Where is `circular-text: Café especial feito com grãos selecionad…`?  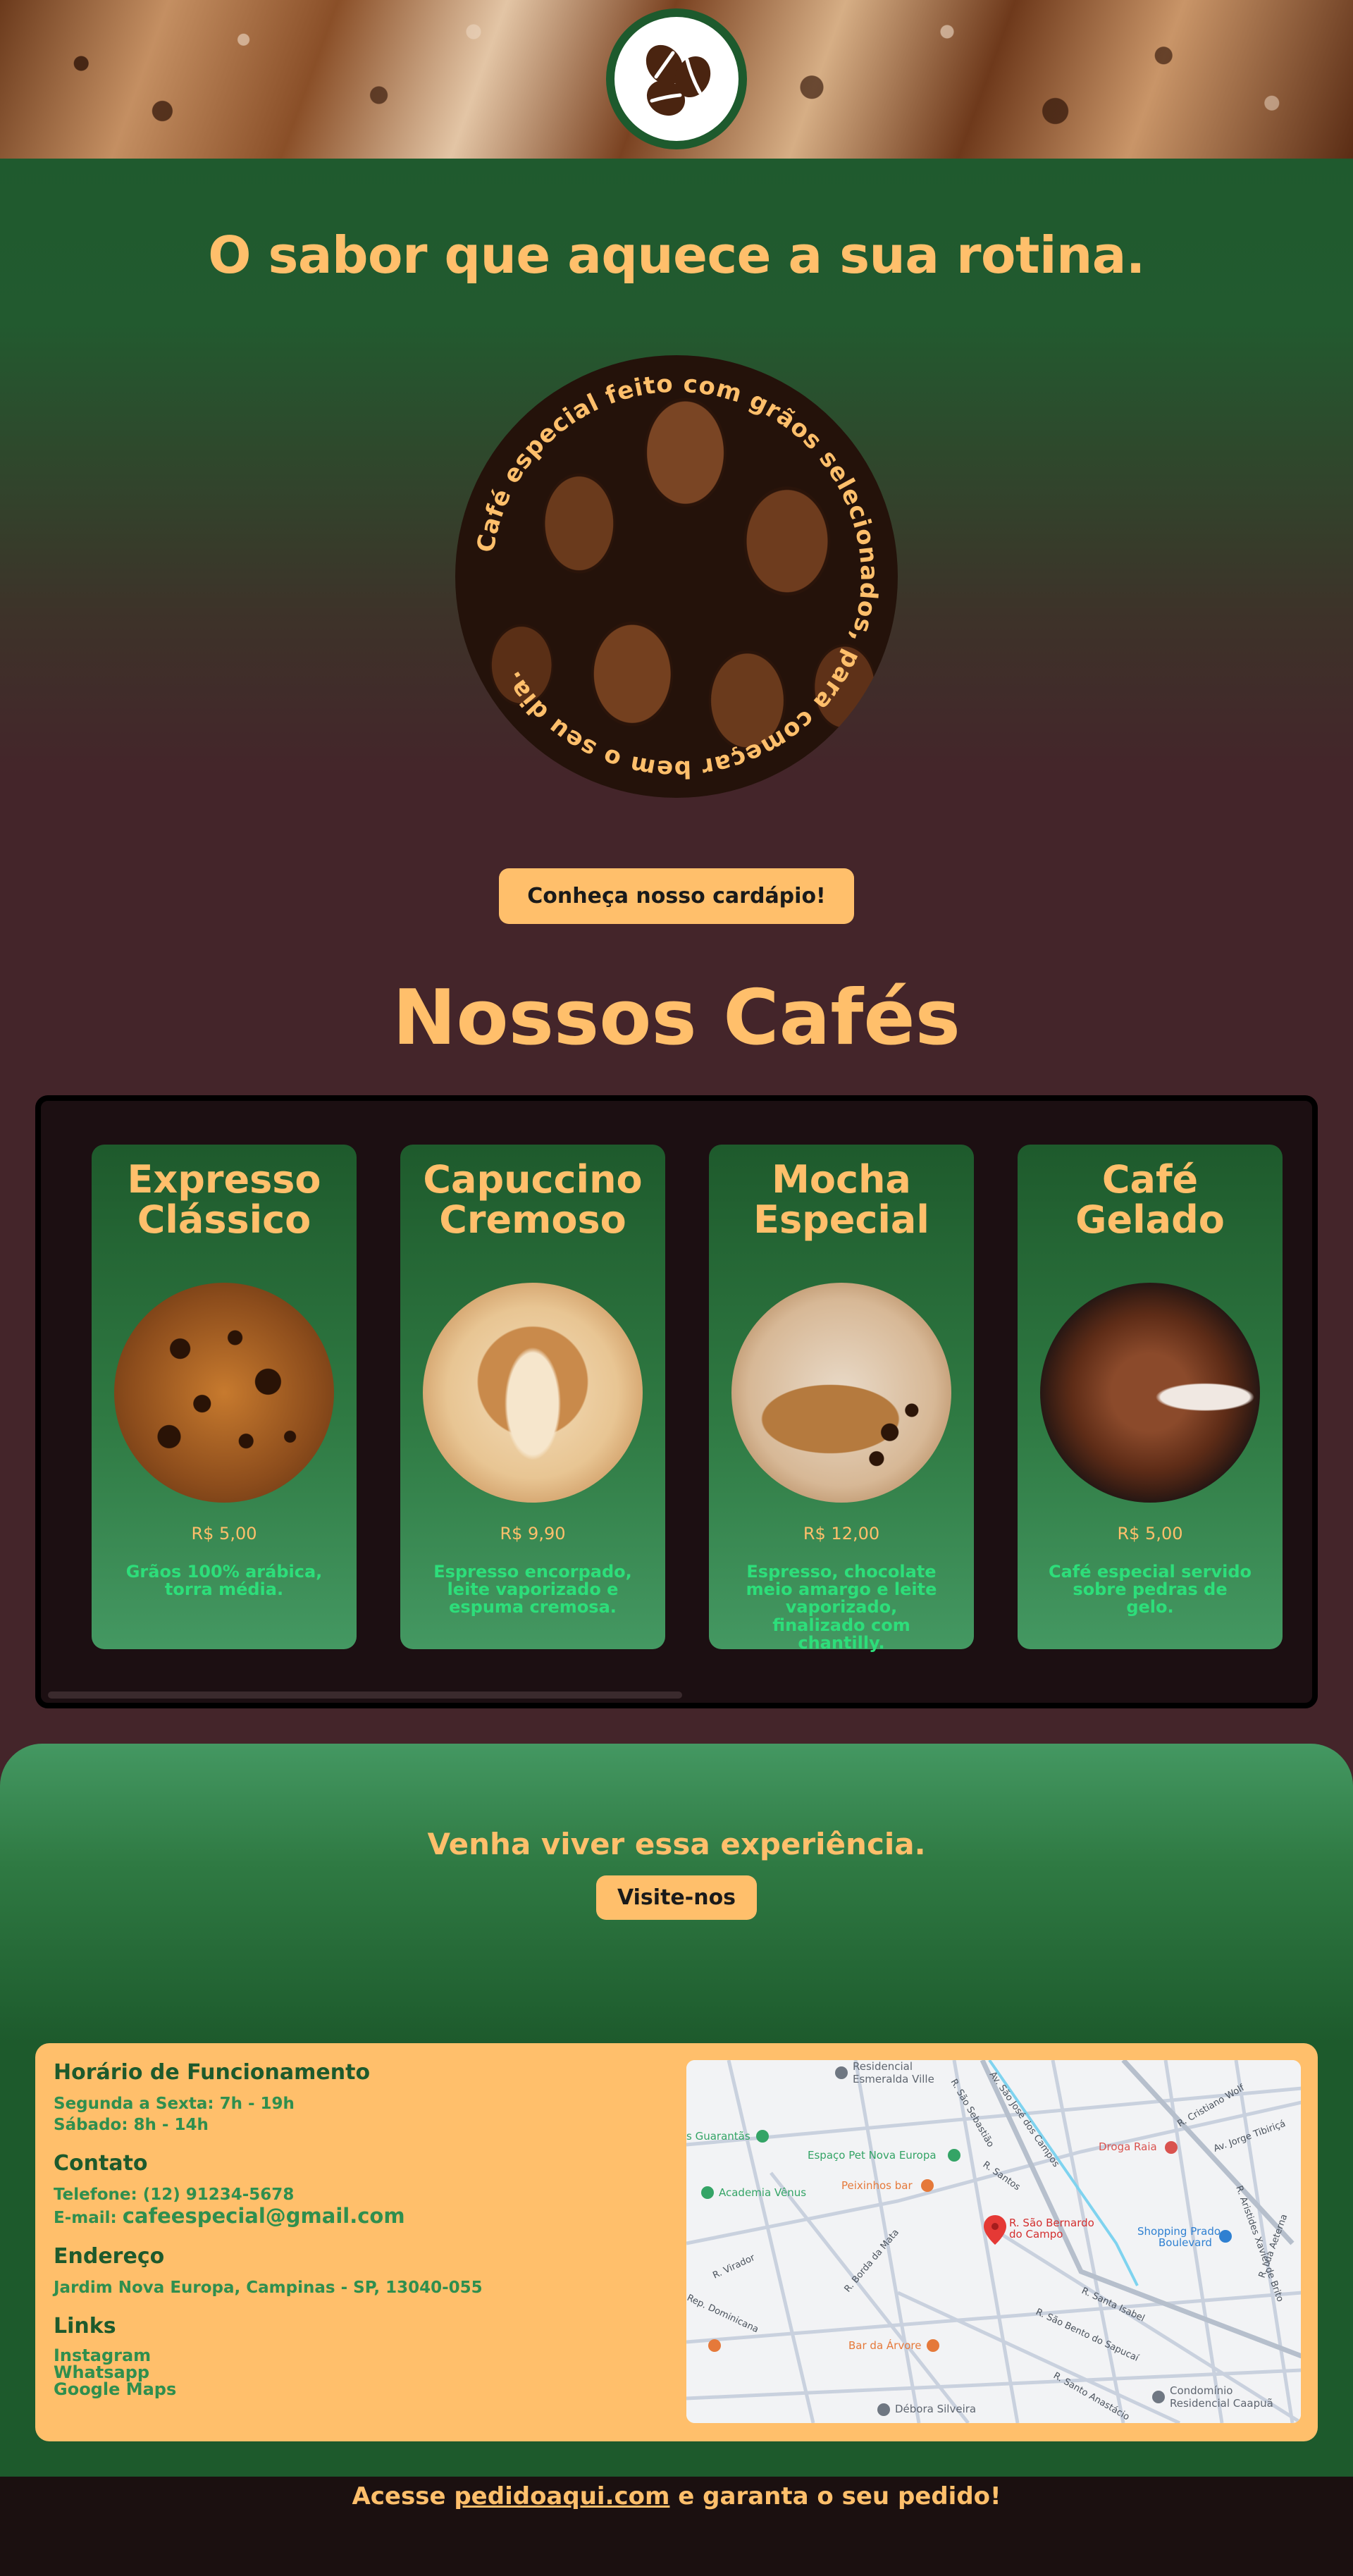 circular-text: Café especial feito com grãos selecionad… is located at coordinates (677, 577).